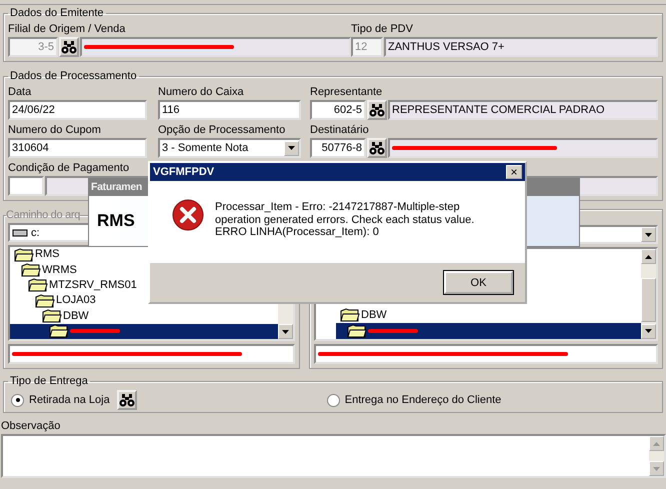 The height and width of the screenshot is (489, 666). I want to click on tree-item: WRMS, so click(144, 270).